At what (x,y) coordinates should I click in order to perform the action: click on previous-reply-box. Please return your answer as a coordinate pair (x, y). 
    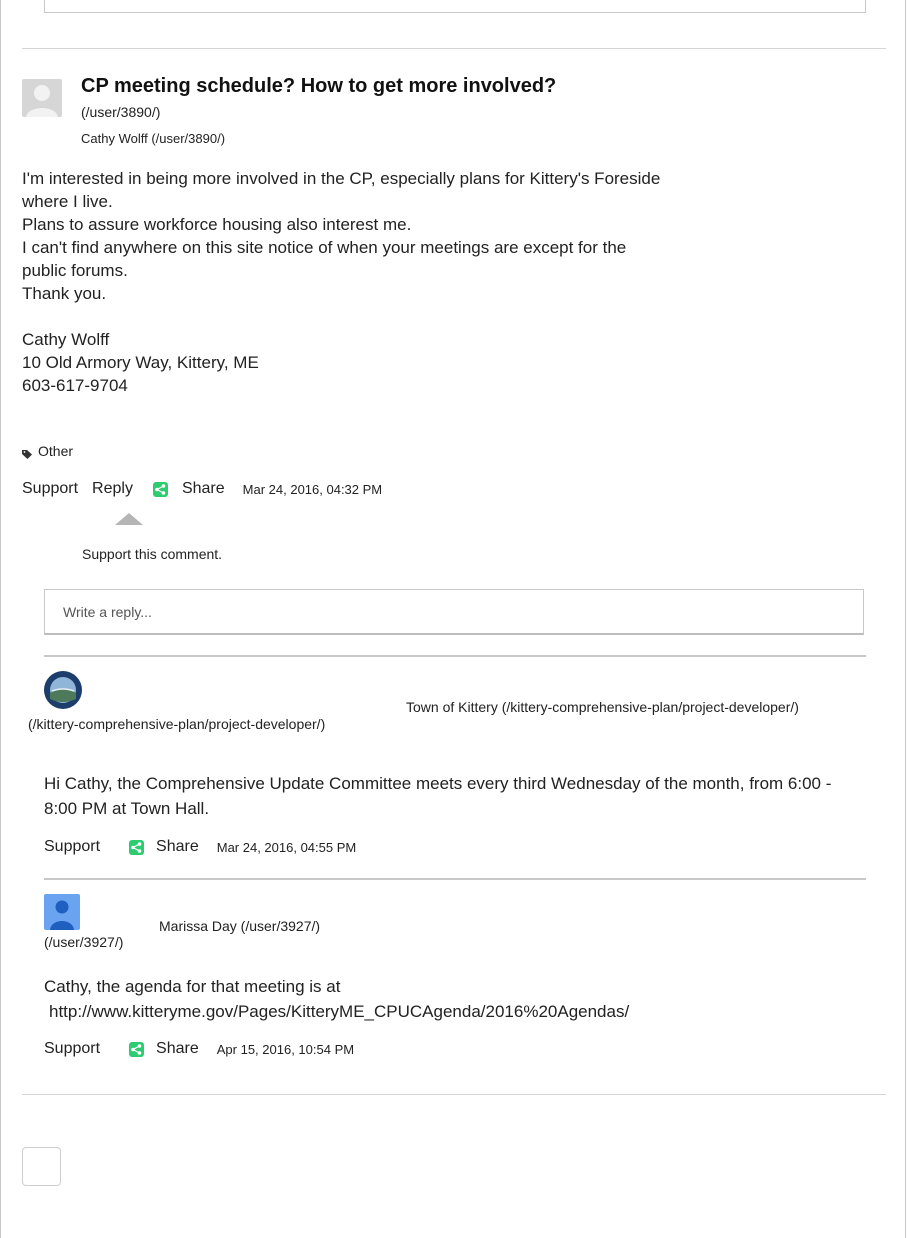
    Looking at the image, I should click on (455, 6).